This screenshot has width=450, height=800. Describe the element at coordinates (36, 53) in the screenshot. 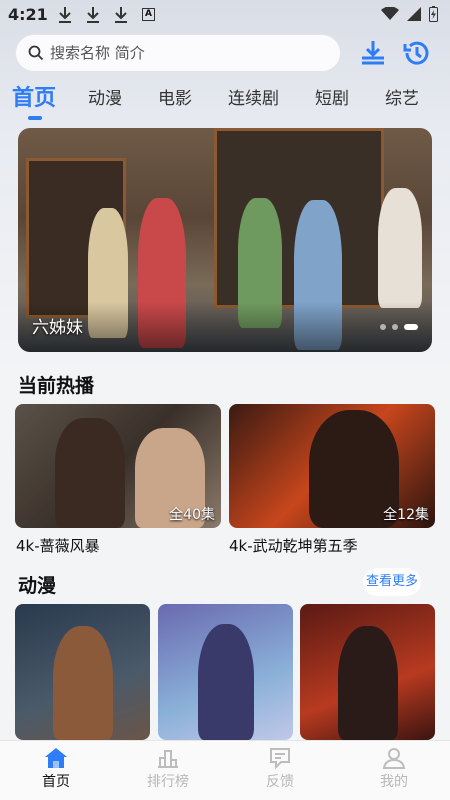

I see `search-icon` at that location.